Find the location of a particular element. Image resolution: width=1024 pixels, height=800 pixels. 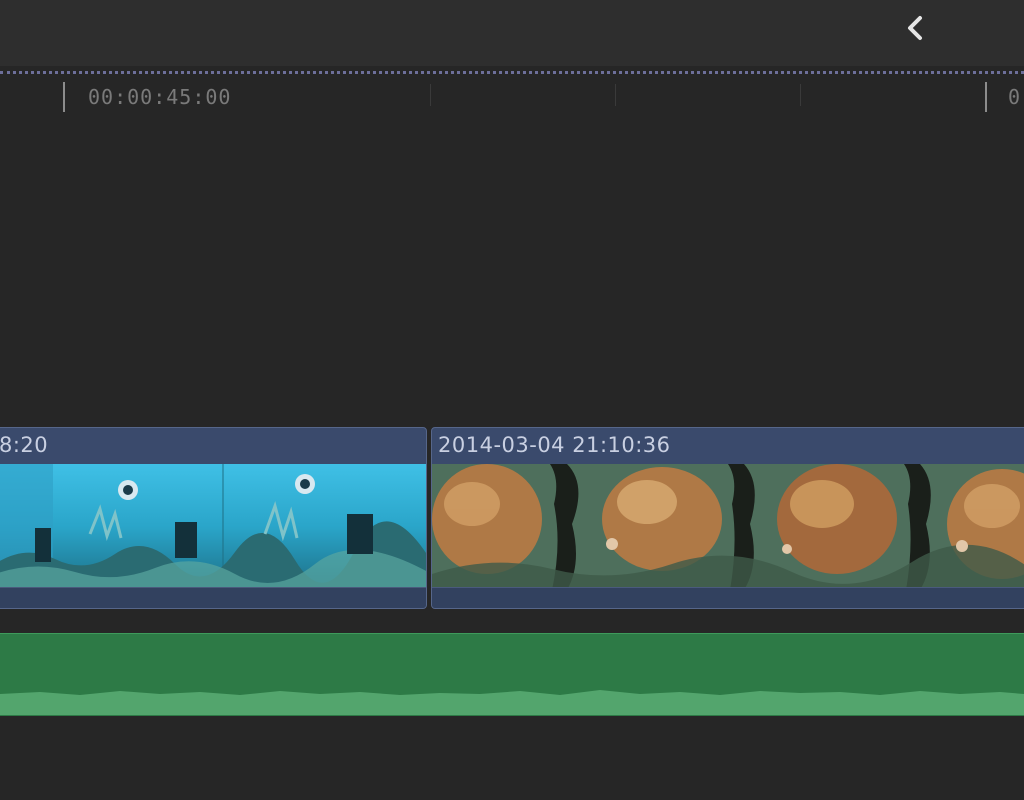

ruler-timecode: 0 is located at coordinates (1015, 97).